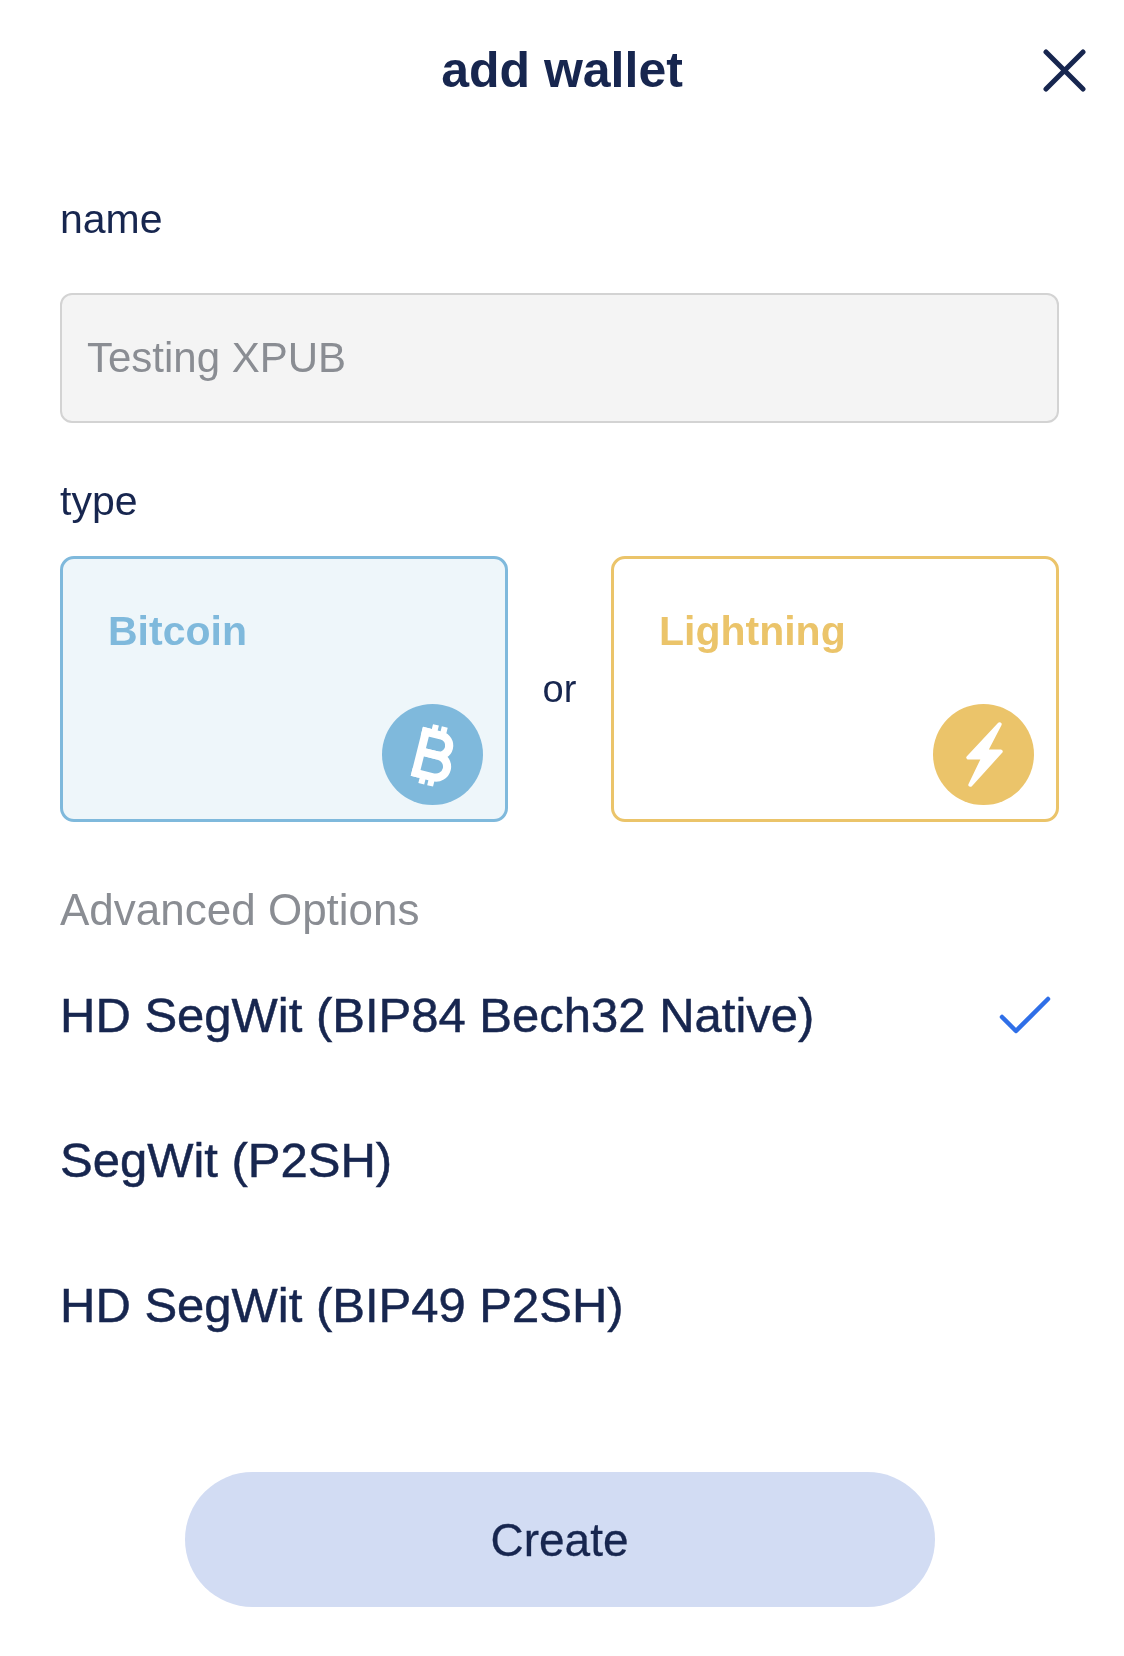 This screenshot has height=1656, width=1124. Describe the element at coordinates (559, 1539) in the screenshot. I see `create-button: Create` at that location.